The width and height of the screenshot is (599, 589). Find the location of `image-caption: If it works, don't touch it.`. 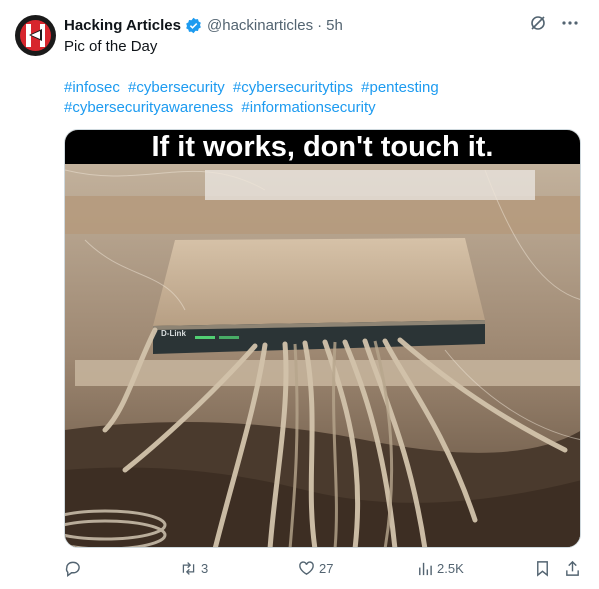

image-caption: If it works, don't touch it. is located at coordinates (322, 147).